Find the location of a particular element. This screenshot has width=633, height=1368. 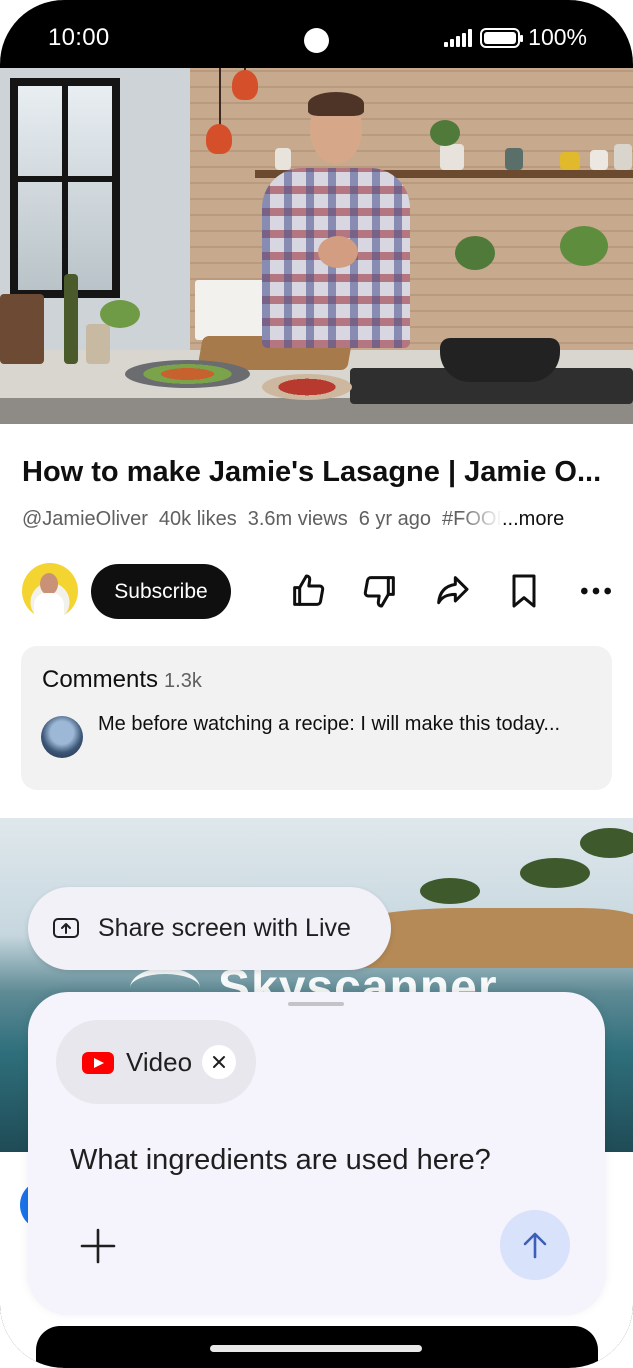

sheet-drag-handle is located at coordinates (316, 1004).